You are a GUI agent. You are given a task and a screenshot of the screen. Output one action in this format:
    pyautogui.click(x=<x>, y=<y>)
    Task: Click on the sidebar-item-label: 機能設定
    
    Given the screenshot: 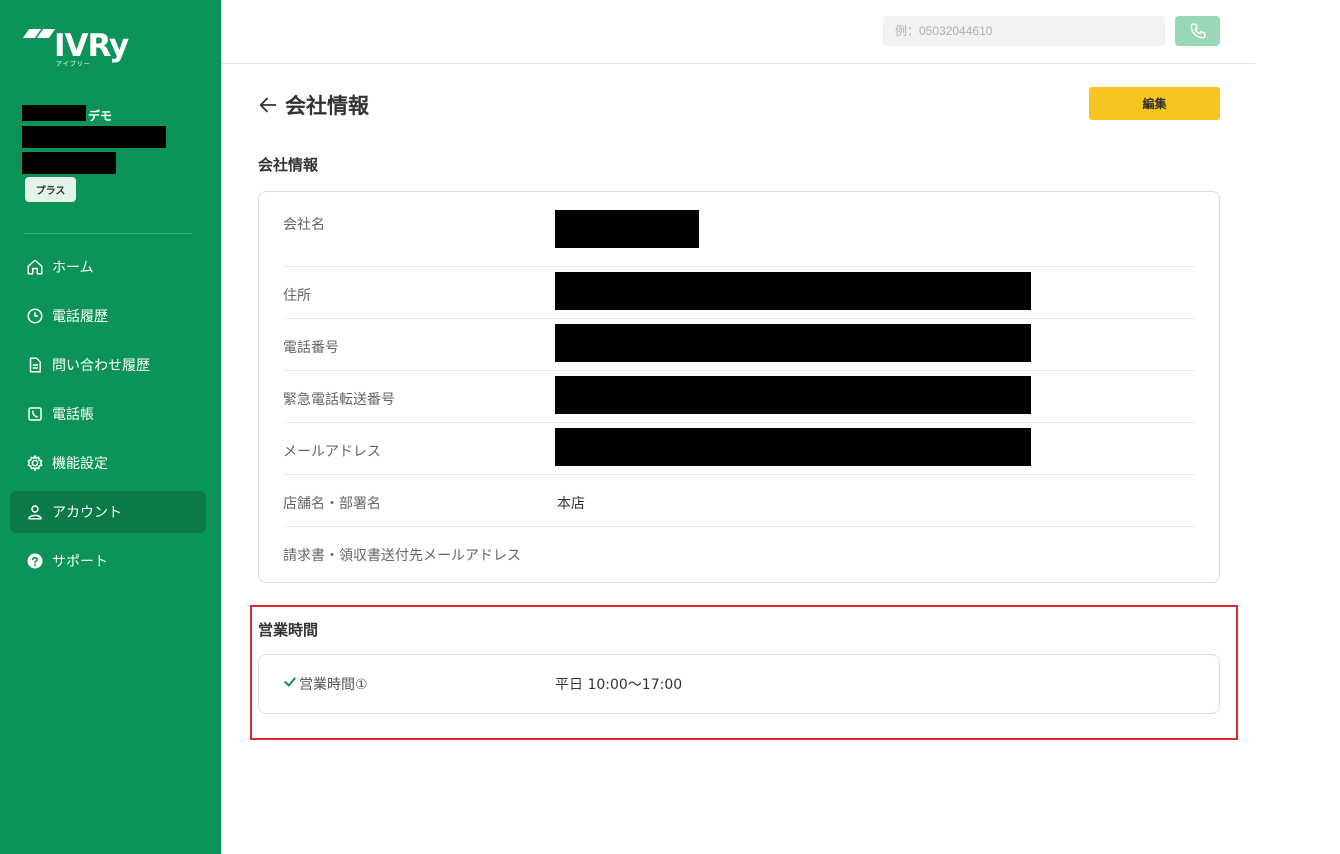 What is the action you would take?
    pyautogui.click(x=80, y=464)
    